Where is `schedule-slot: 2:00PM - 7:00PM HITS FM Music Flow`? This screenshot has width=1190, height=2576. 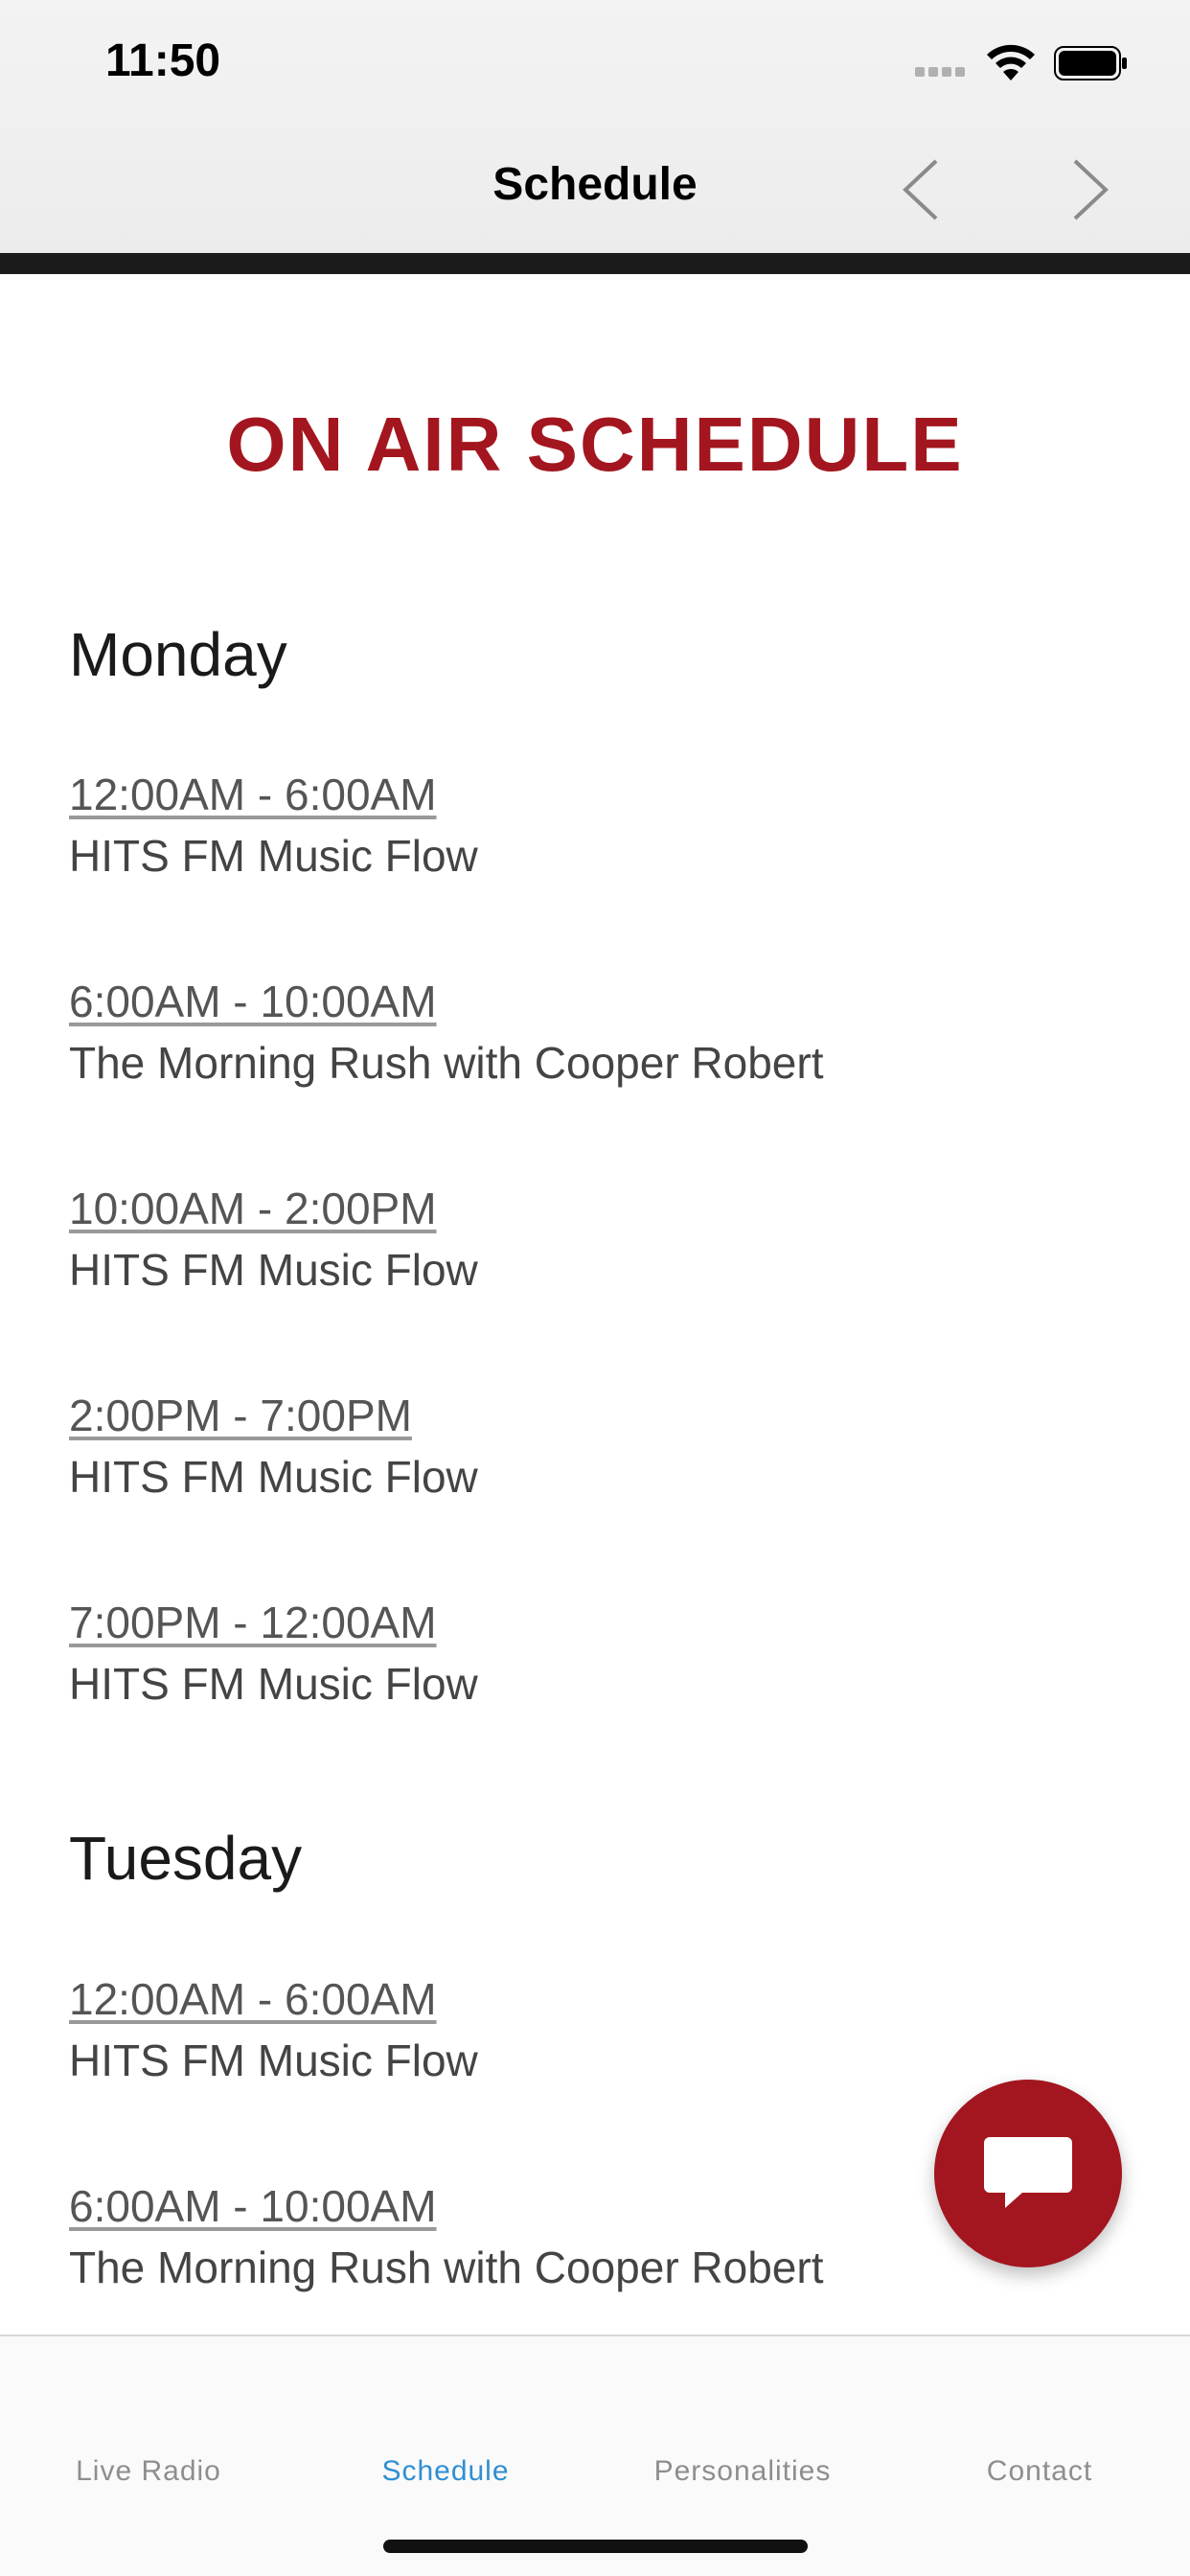
schedule-slot: 2:00PM - 7:00PM HITS FM Music Flow is located at coordinates (273, 1446).